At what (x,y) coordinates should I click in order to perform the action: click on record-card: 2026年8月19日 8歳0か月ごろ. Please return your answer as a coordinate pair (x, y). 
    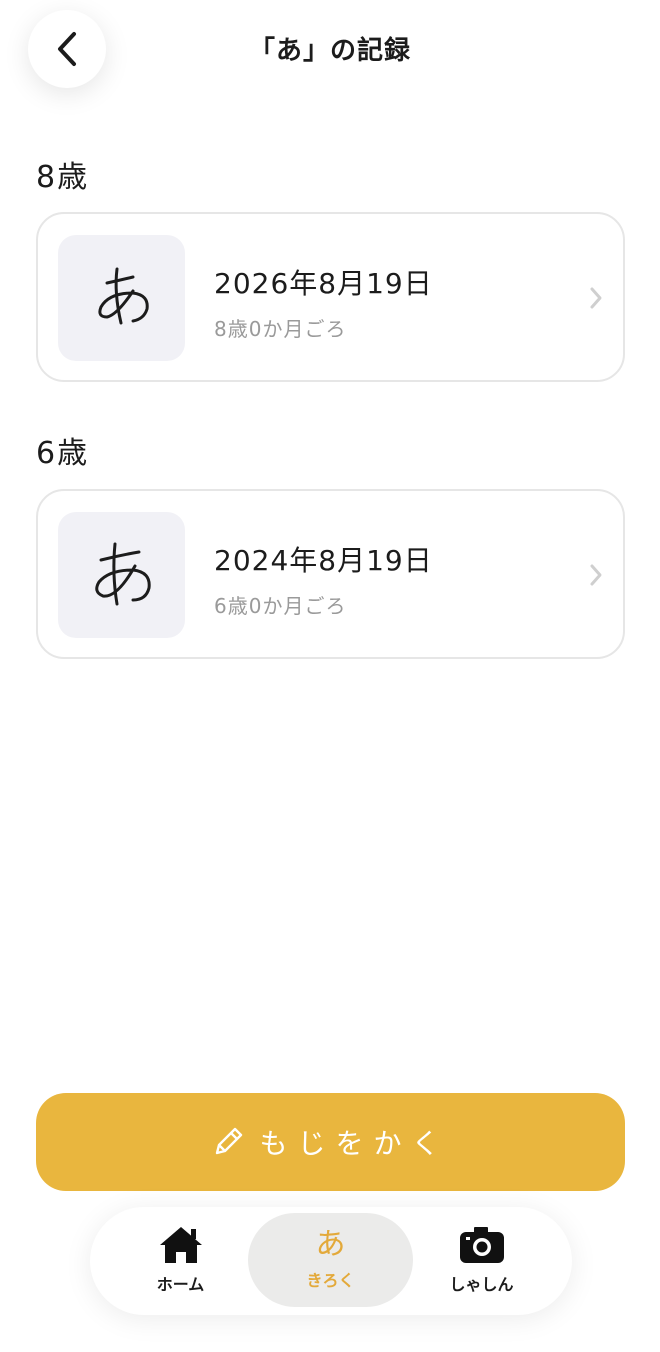
    Looking at the image, I should click on (330, 297).